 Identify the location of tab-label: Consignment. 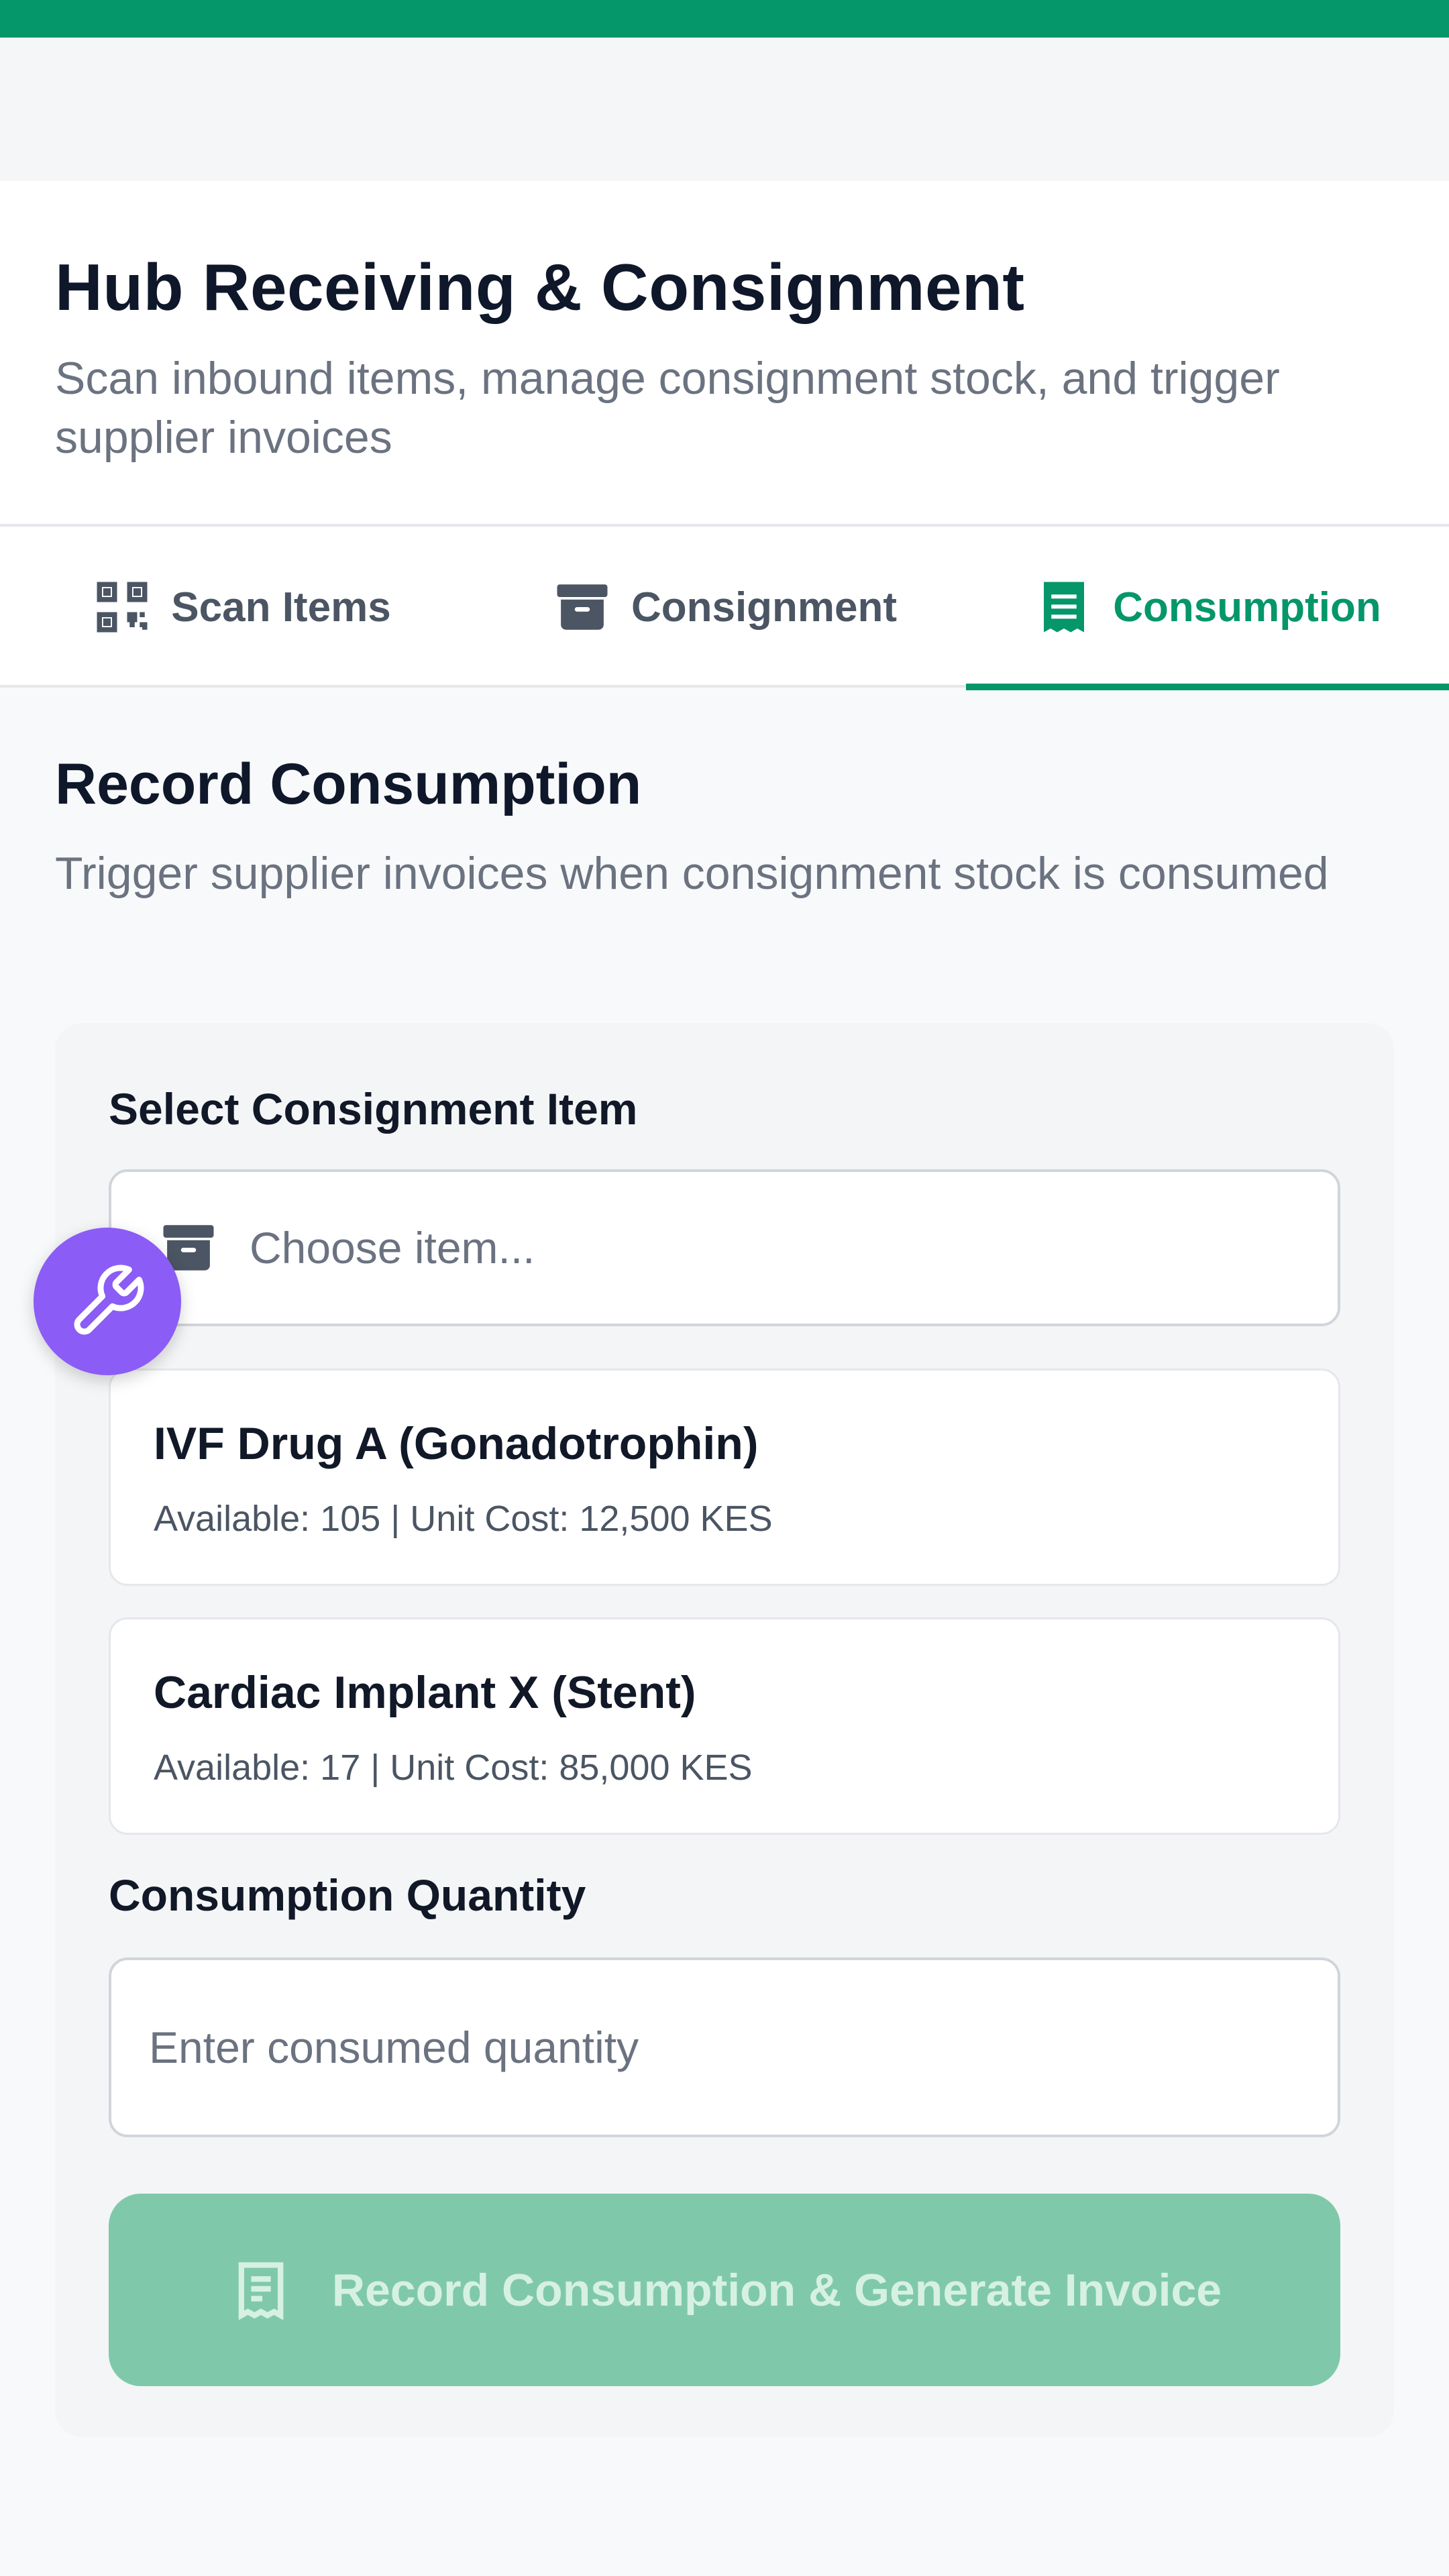
(764, 607).